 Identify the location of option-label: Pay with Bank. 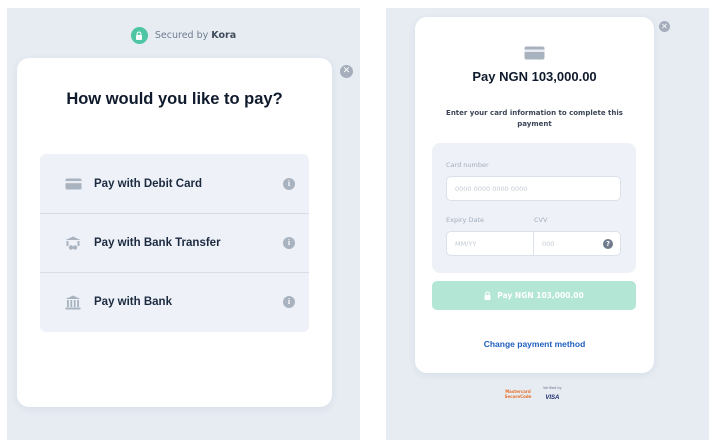
(133, 302).